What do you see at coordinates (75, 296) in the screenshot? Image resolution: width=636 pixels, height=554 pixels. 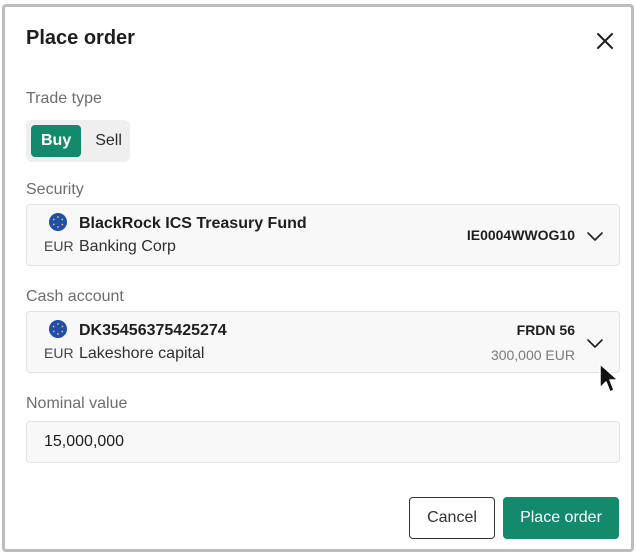 I see `cash-account-label: Cash account` at bounding box center [75, 296].